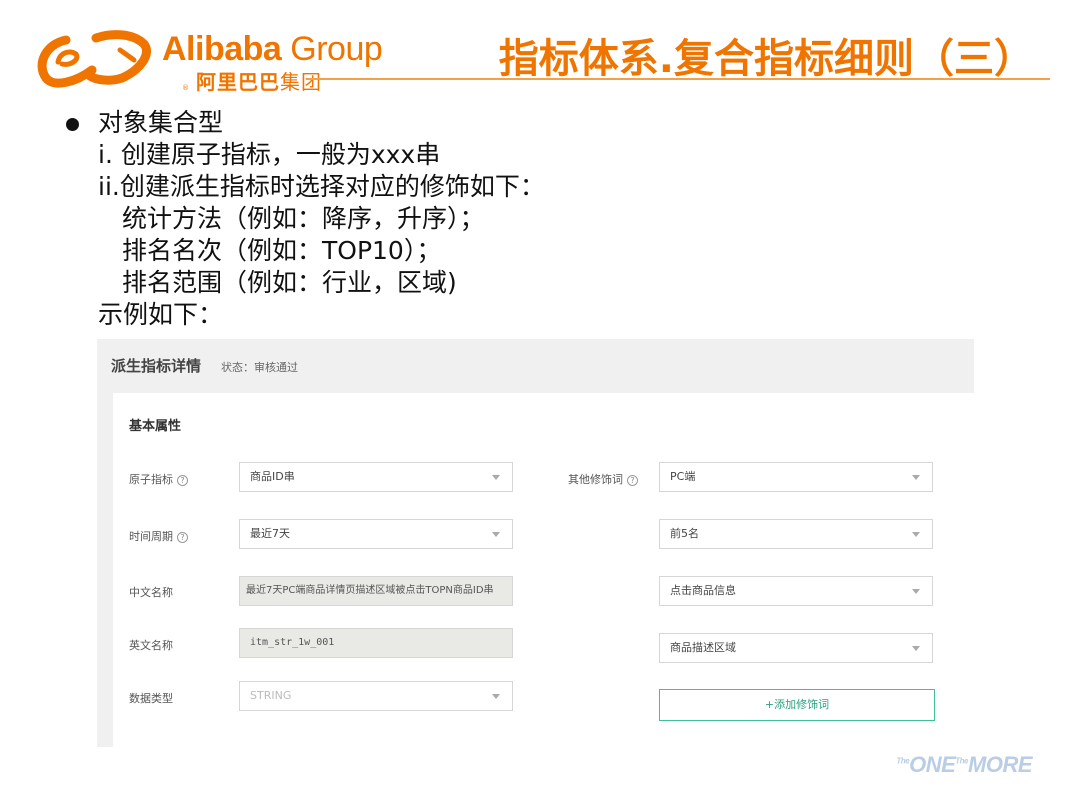  I want to click on modifier-select-2: 前5名, so click(796, 534).